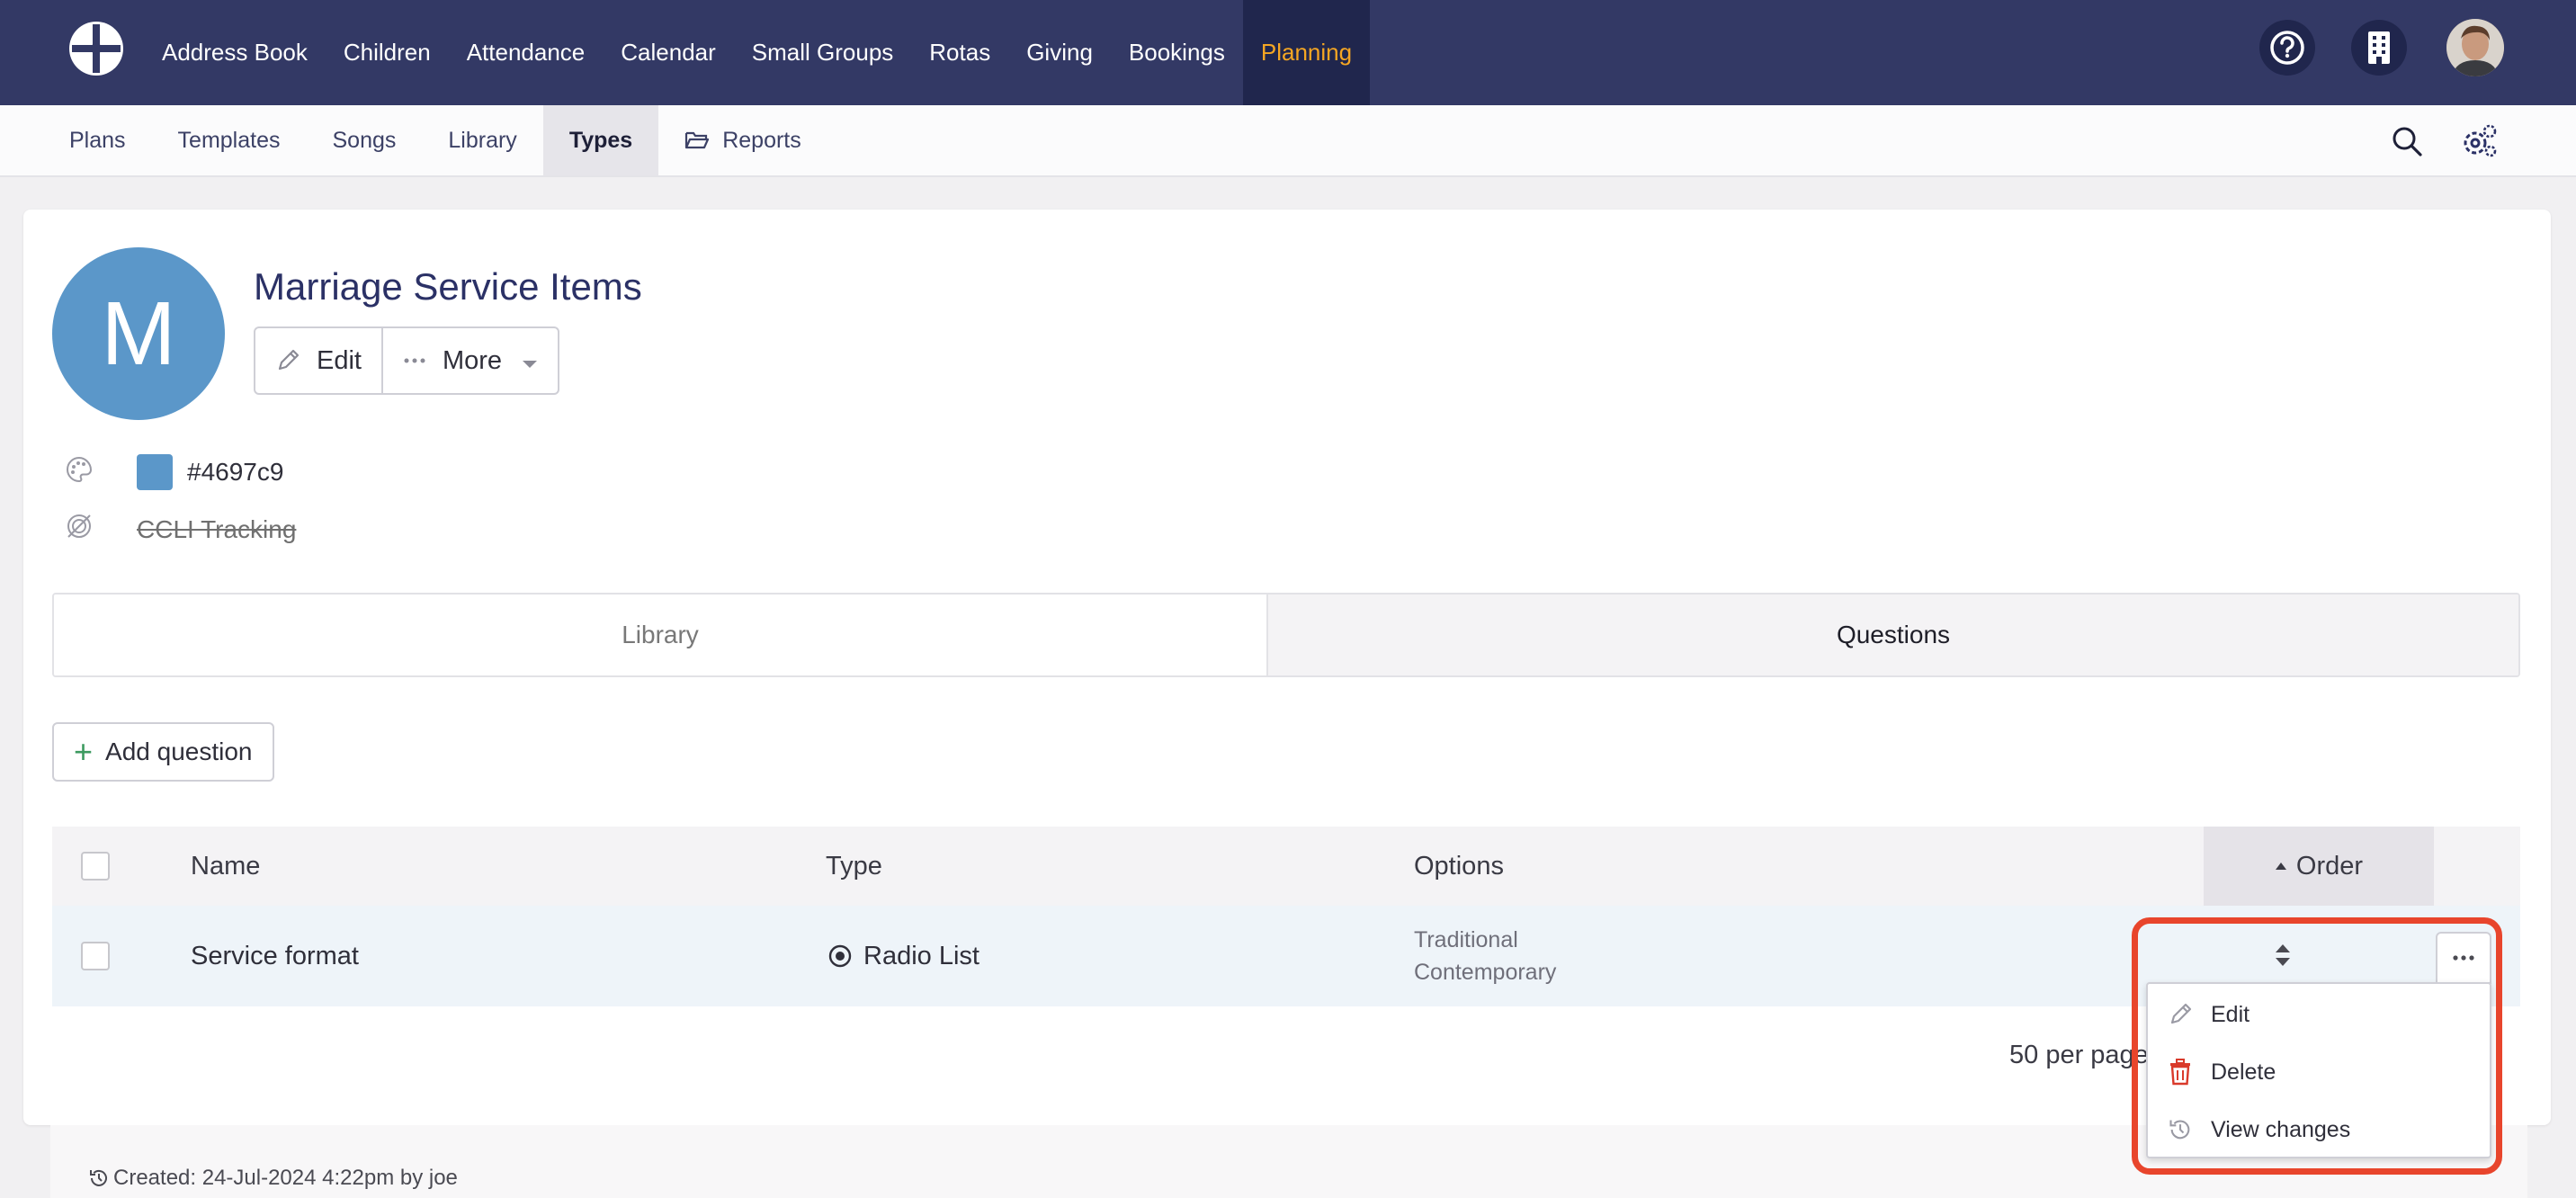  What do you see at coordinates (530, 361) in the screenshot?
I see `caret-down-icon` at bounding box center [530, 361].